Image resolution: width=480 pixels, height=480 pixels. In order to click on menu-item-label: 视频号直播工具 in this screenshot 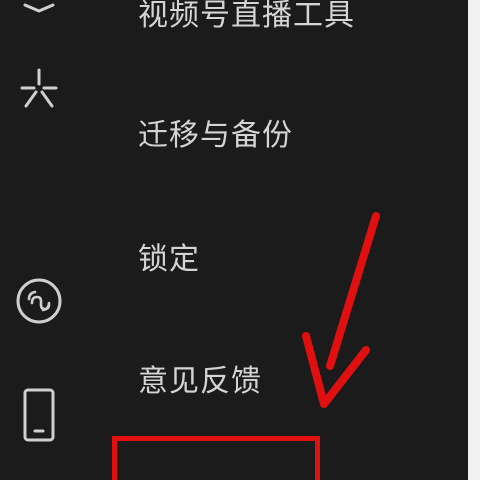, I will do `click(246, 16)`.